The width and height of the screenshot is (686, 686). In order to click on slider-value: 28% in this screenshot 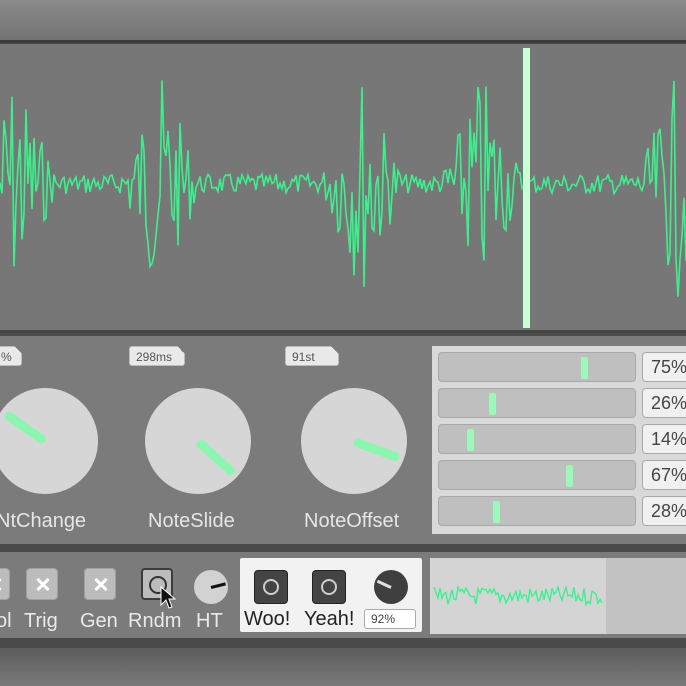, I will do `click(664, 511)`.